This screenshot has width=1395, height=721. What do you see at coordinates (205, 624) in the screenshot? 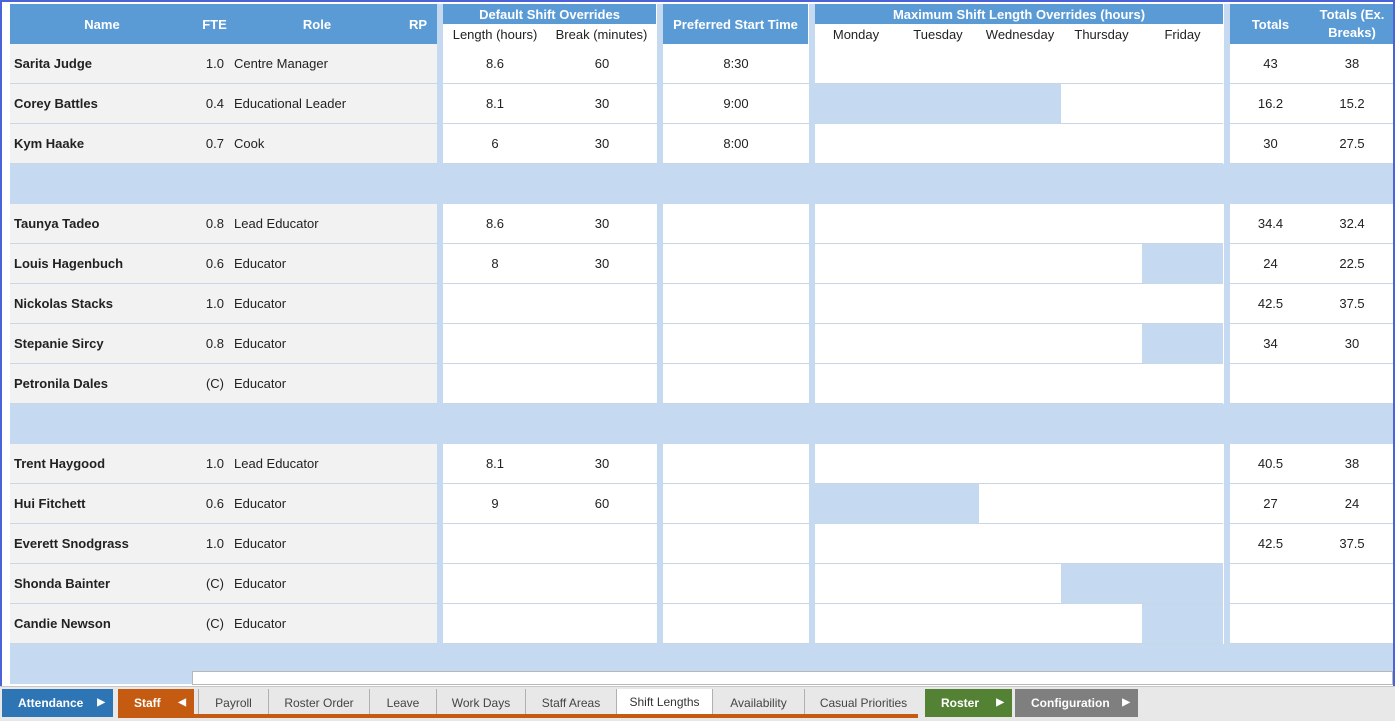
I see `fte-cell: (C)` at bounding box center [205, 624].